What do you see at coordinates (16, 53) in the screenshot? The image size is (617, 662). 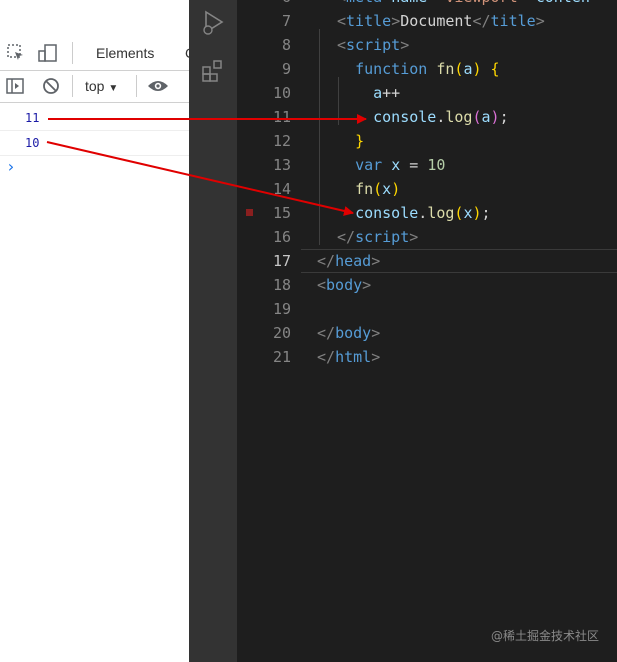 I see `inspect-element-icon` at bounding box center [16, 53].